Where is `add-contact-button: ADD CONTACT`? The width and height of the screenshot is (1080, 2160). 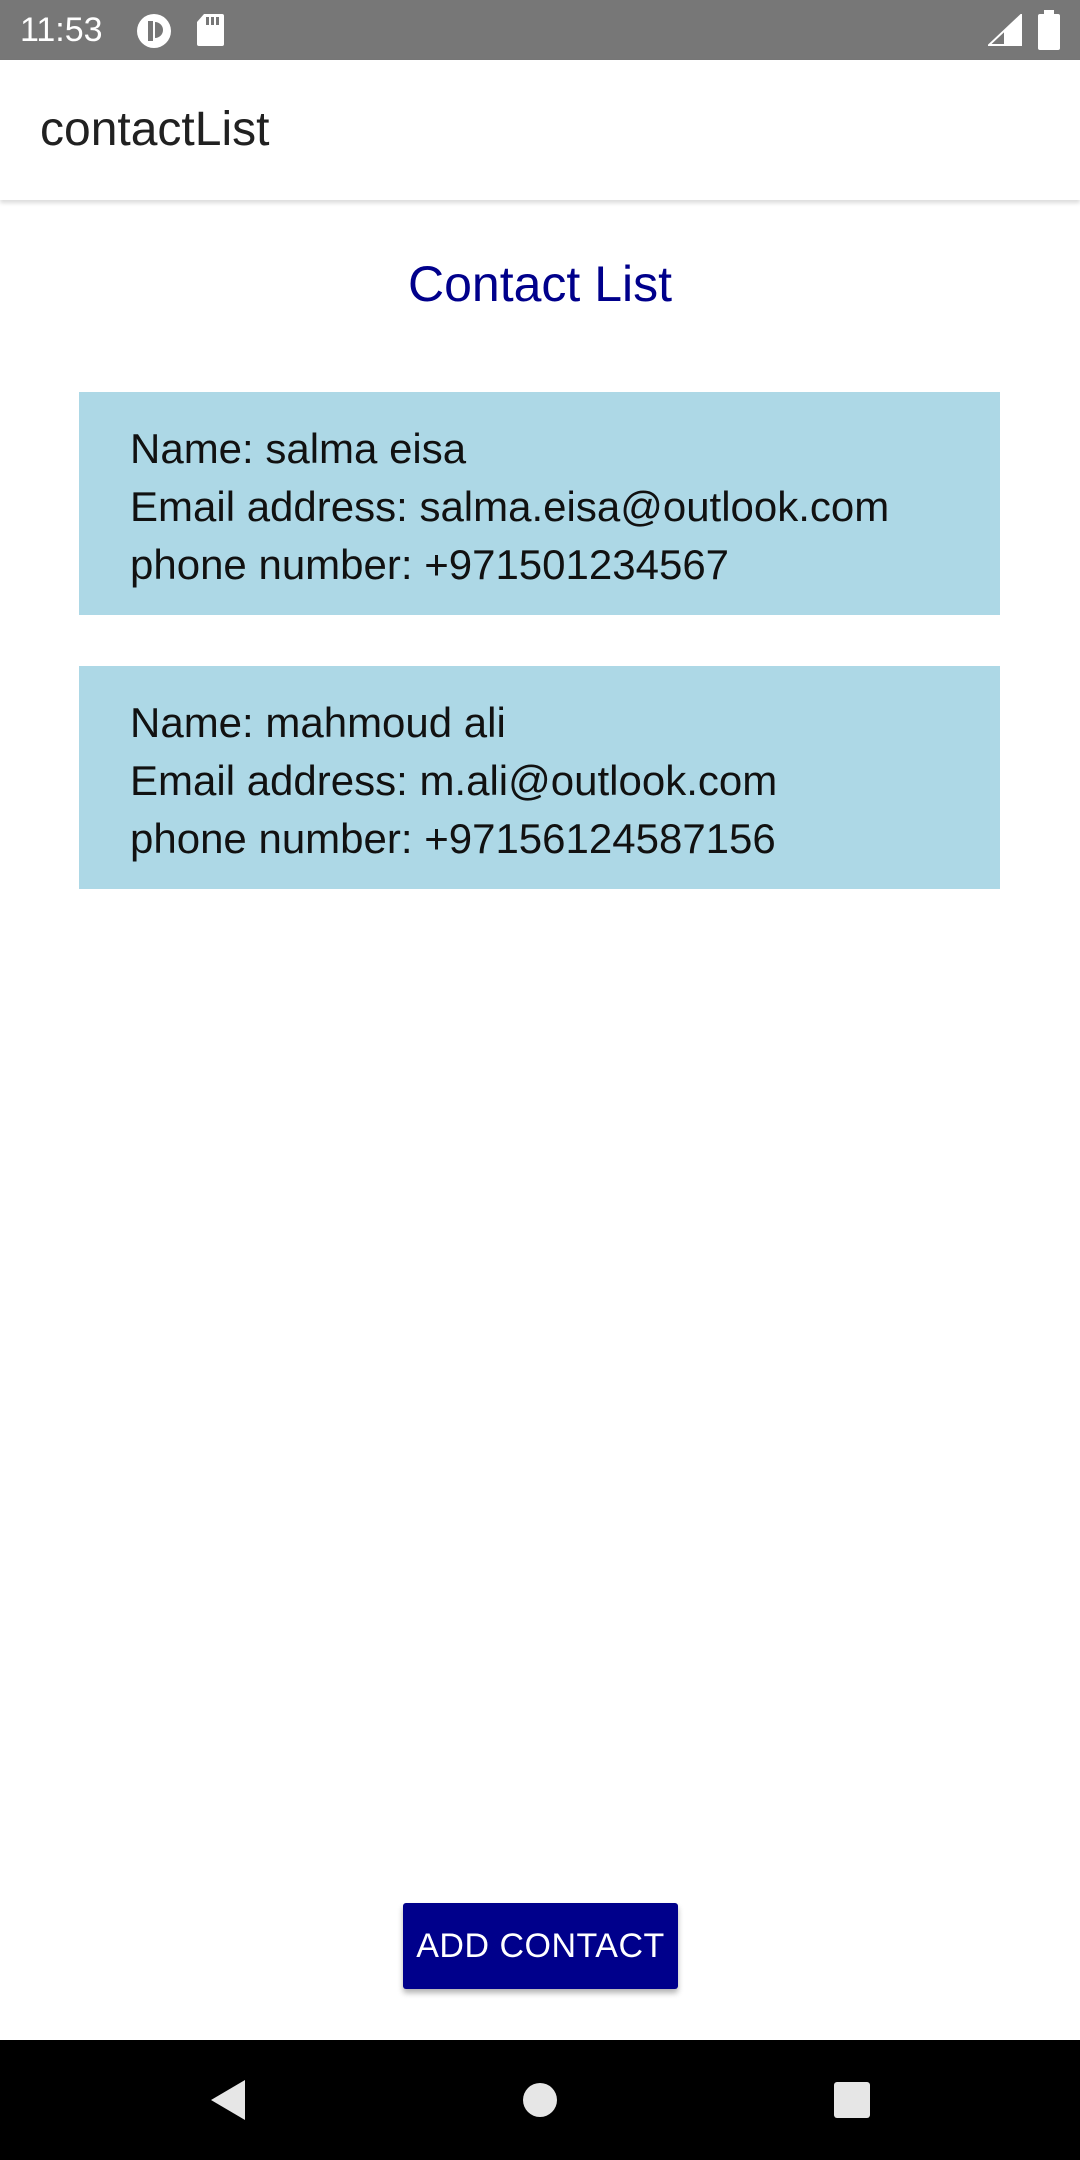
add-contact-button: ADD CONTACT is located at coordinates (540, 1946).